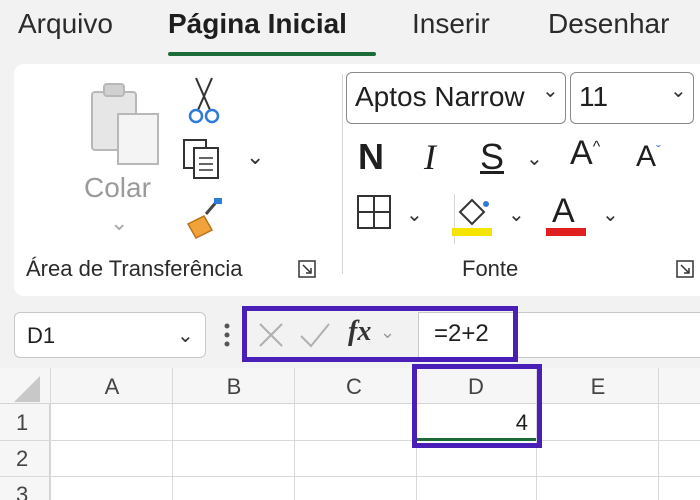 The height and width of the screenshot is (500, 700). What do you see at coordinates (27, 389) in the screenshot?
I see `select-all-corner` at bounding box center [27, 389].